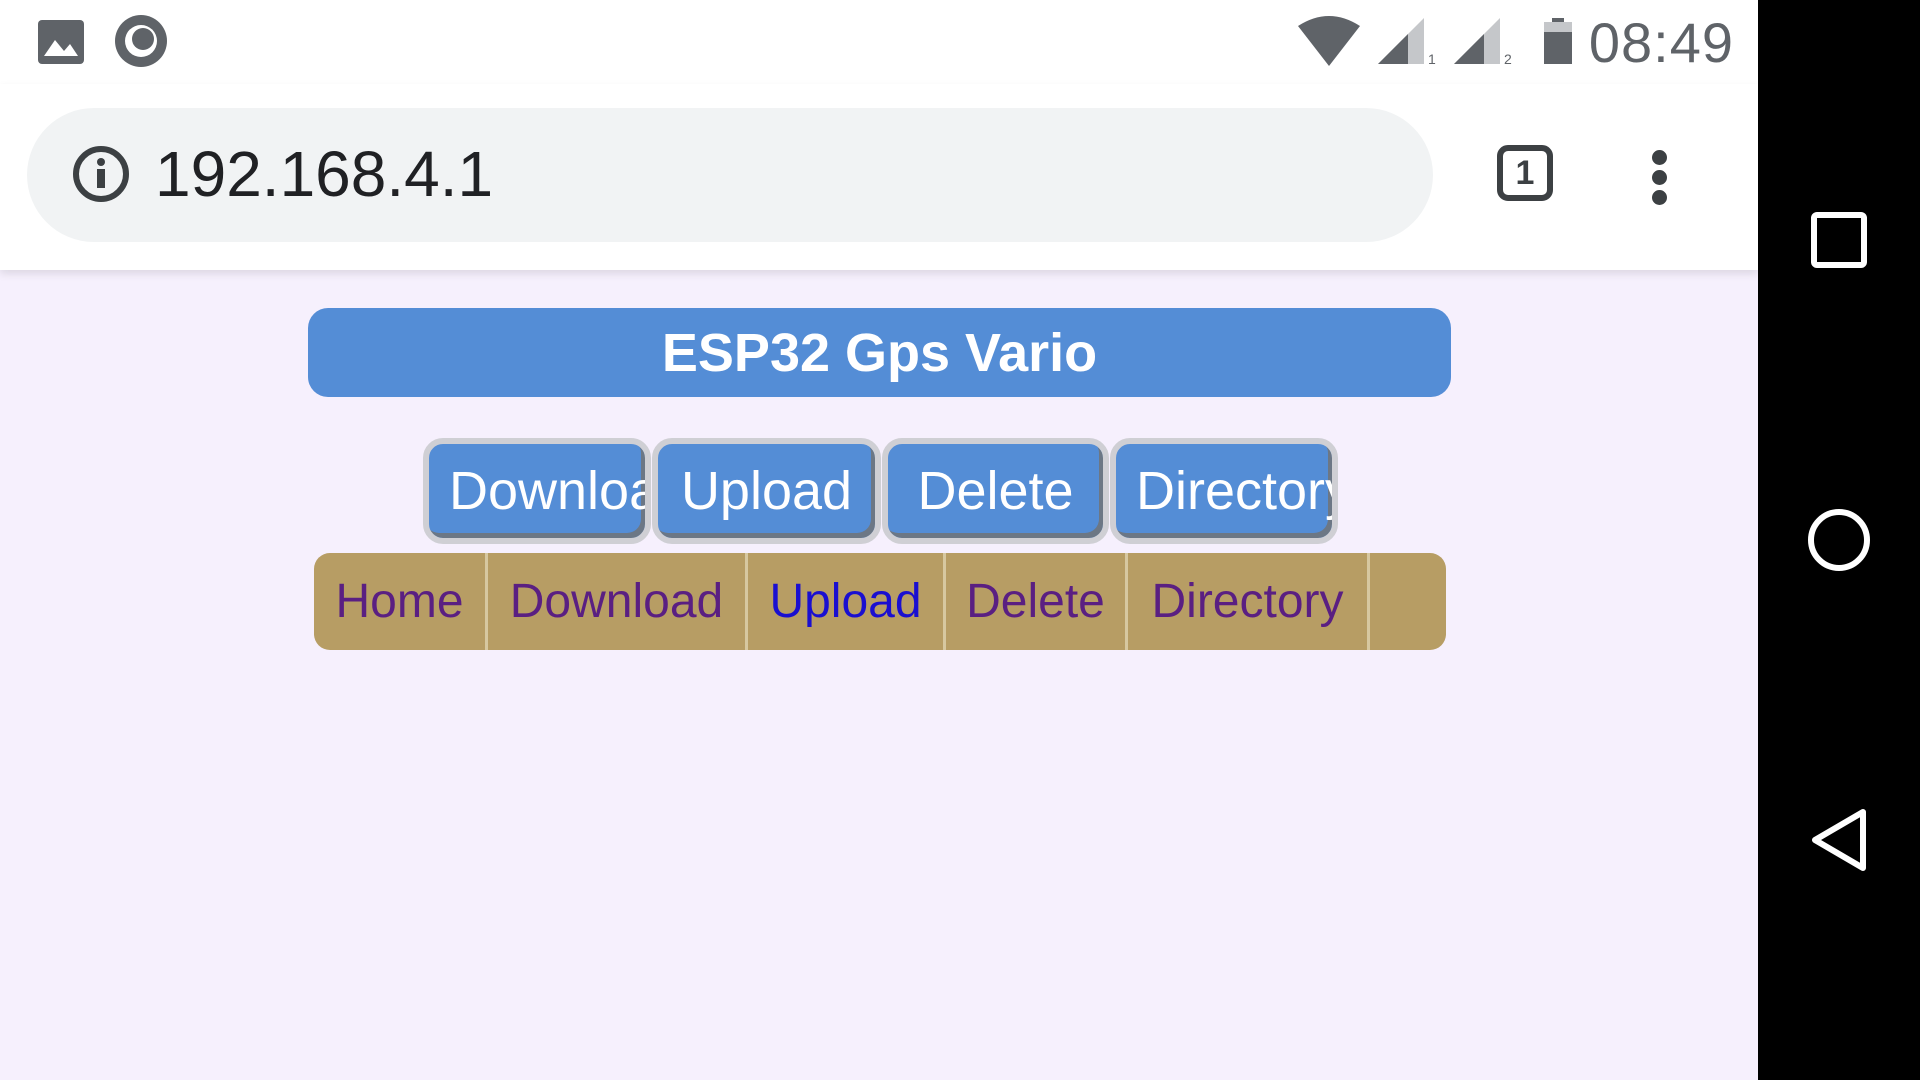  Describe the element at coordinates (1484, 44) in the screenshot. I see `signal-sim2-icon: 2` at that location.